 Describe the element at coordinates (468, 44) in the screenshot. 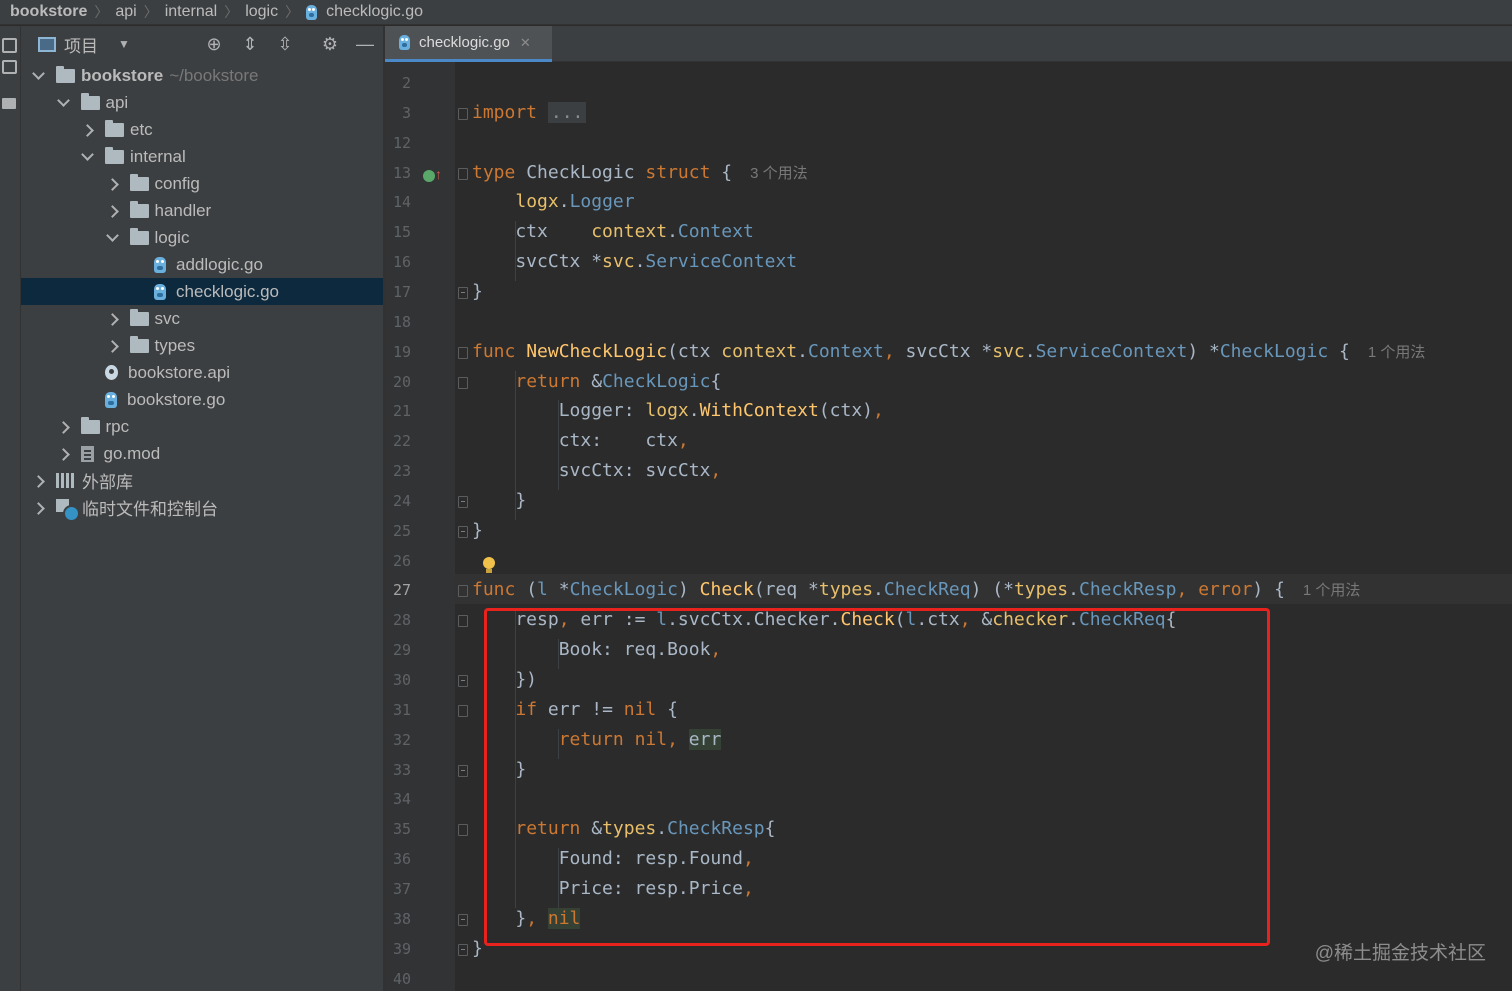

I see `tab-checklogic-go: checklogic.go ✕` at that location.